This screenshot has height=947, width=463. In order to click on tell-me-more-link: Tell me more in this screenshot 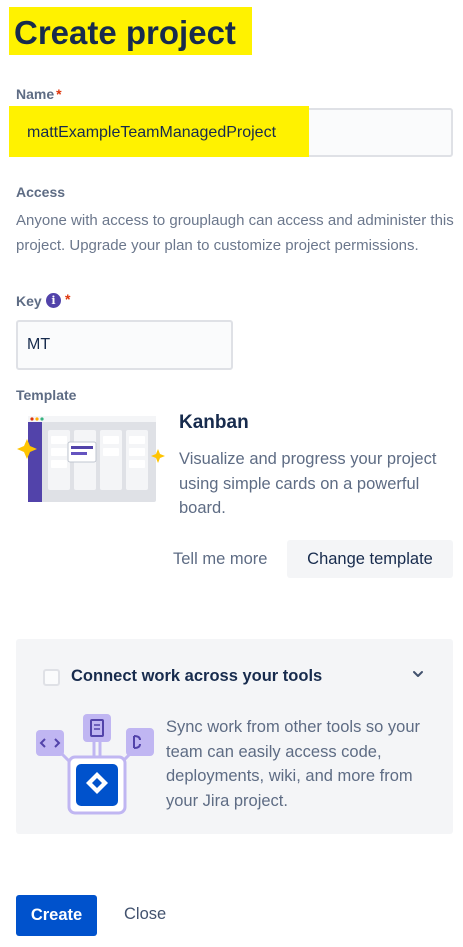, I will do `click(220, 559)`.